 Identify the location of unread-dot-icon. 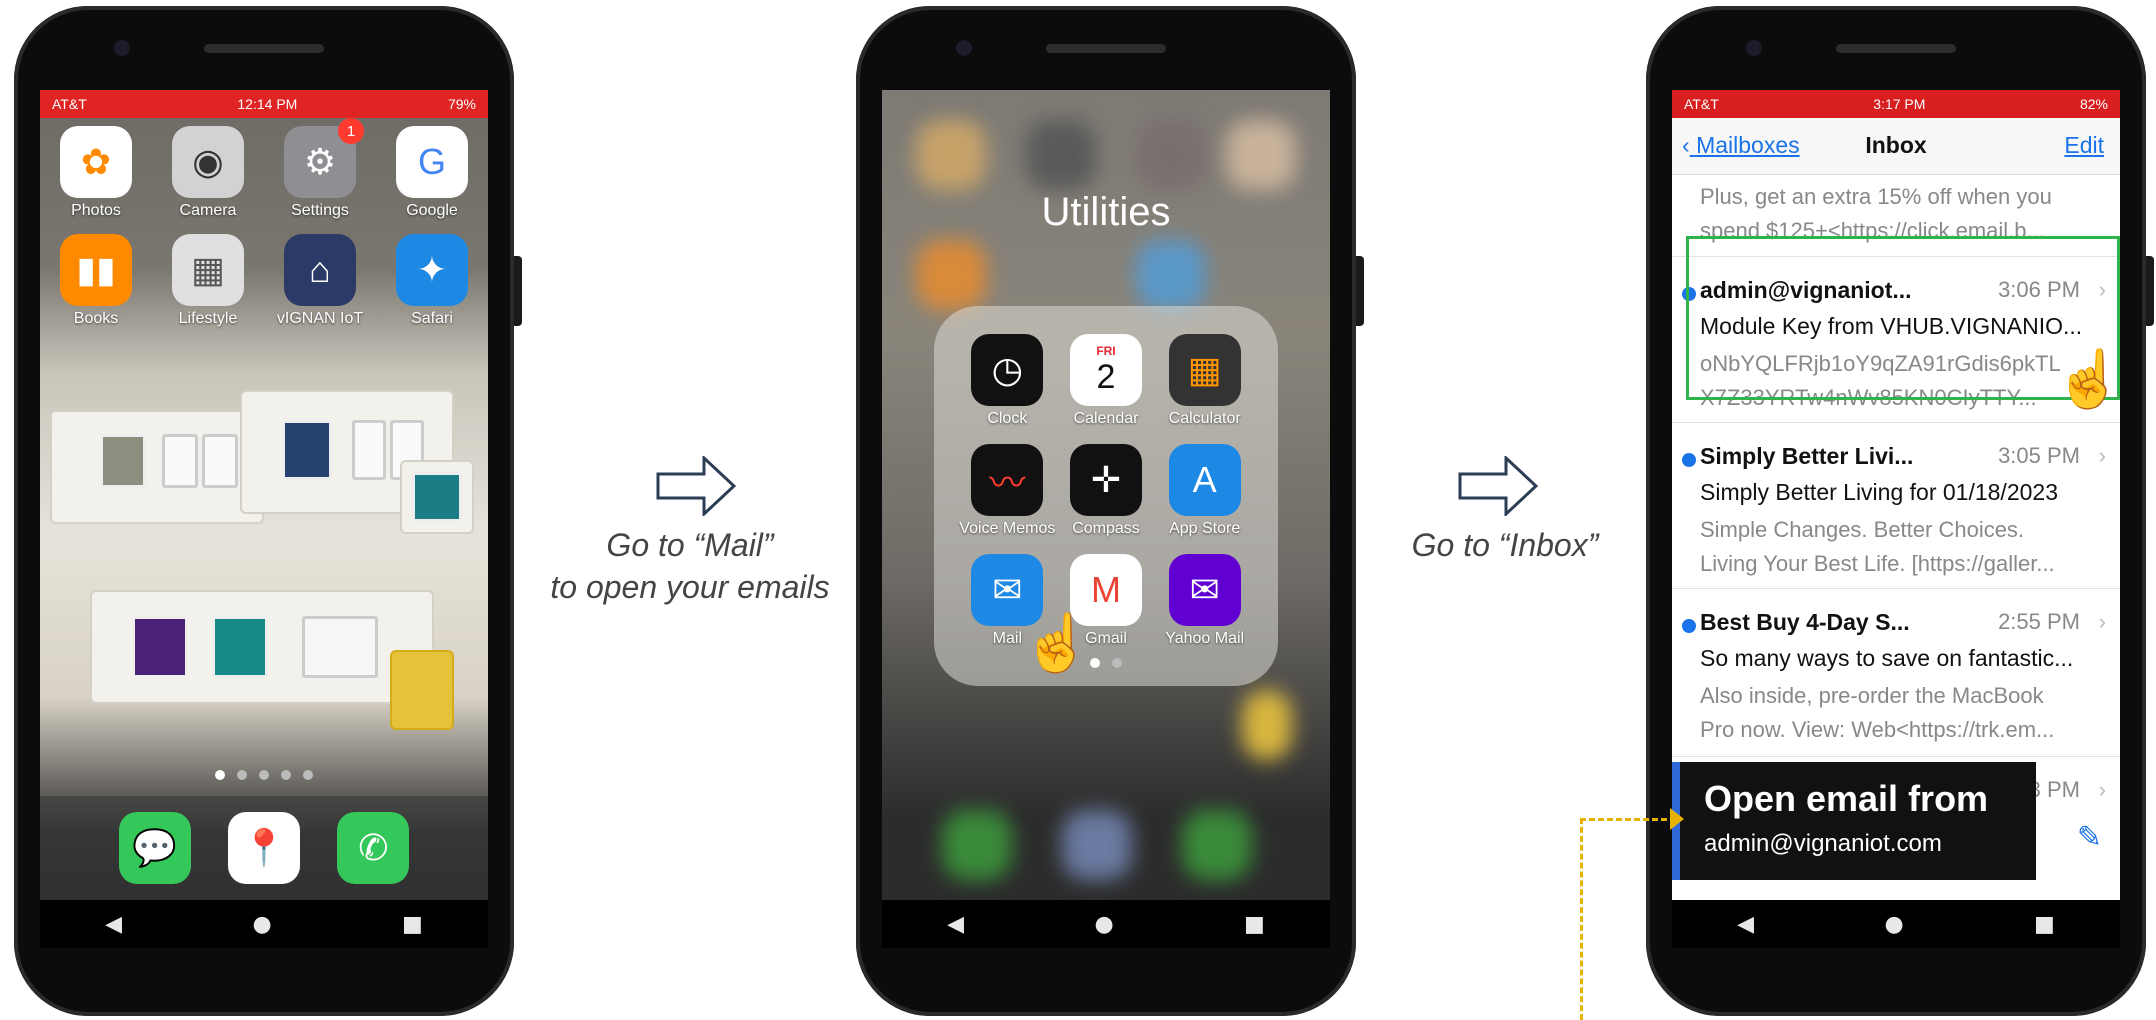
(1689, 626).